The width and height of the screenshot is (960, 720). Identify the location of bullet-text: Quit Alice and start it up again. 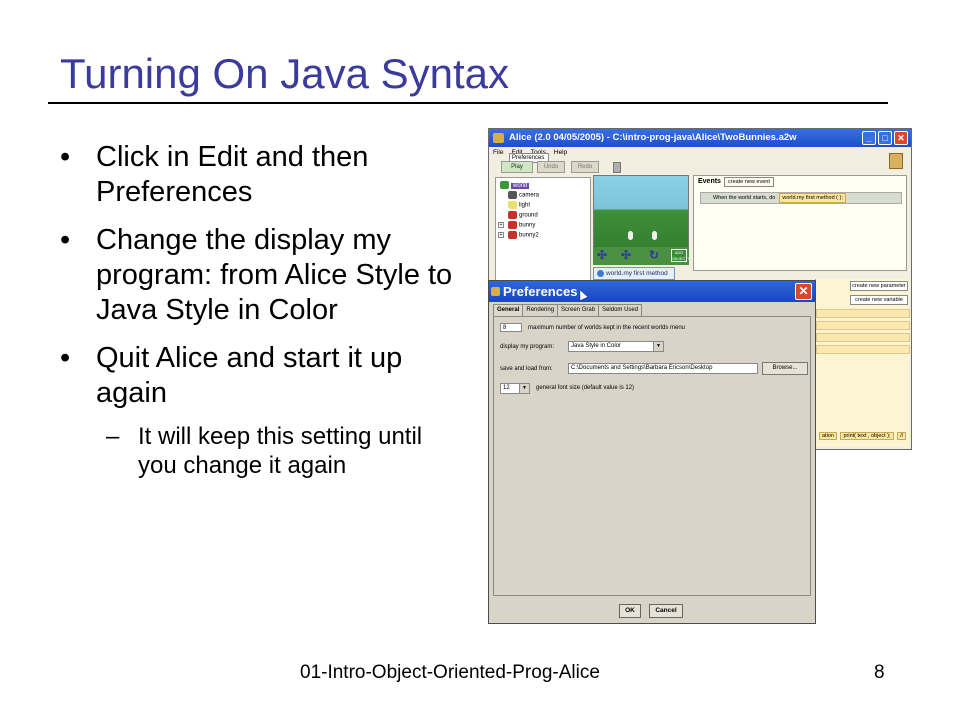
(249, 375).